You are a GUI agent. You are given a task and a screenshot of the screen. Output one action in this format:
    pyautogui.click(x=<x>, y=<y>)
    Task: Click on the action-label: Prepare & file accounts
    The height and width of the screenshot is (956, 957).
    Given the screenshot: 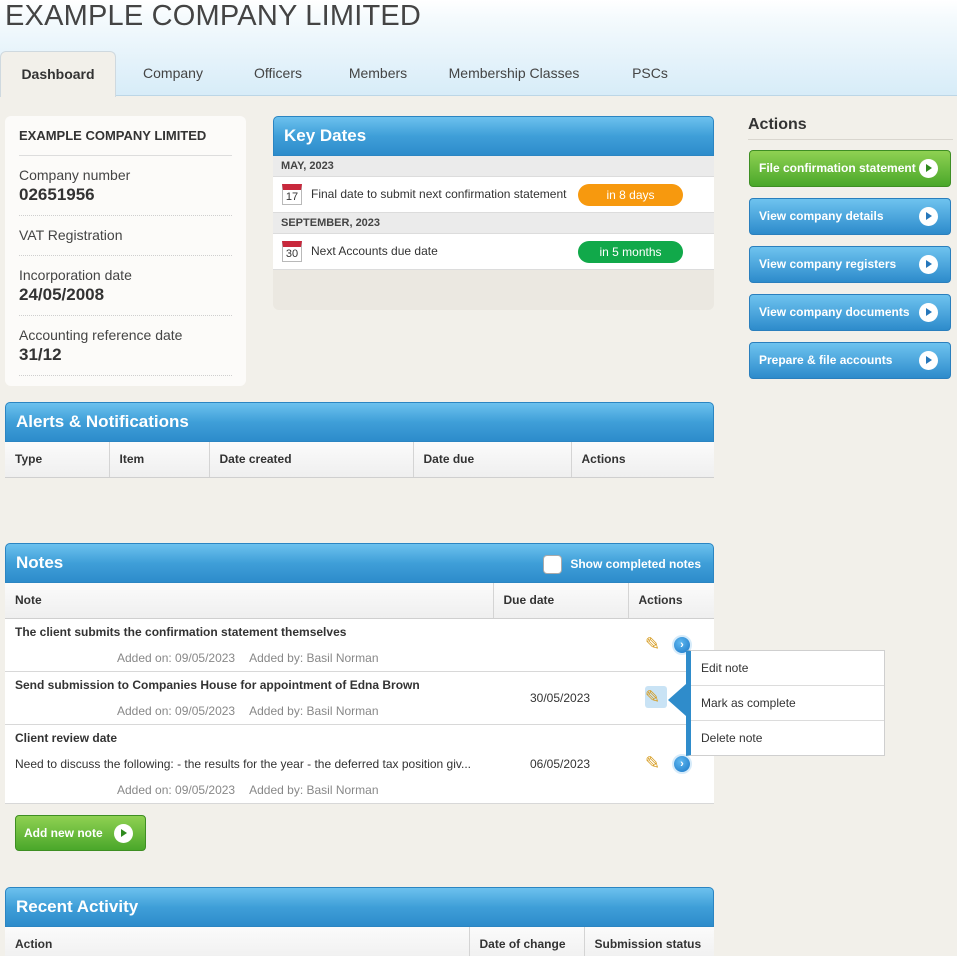 What is the action you would take?
    pyautogui.click(x=826, y=360)
    